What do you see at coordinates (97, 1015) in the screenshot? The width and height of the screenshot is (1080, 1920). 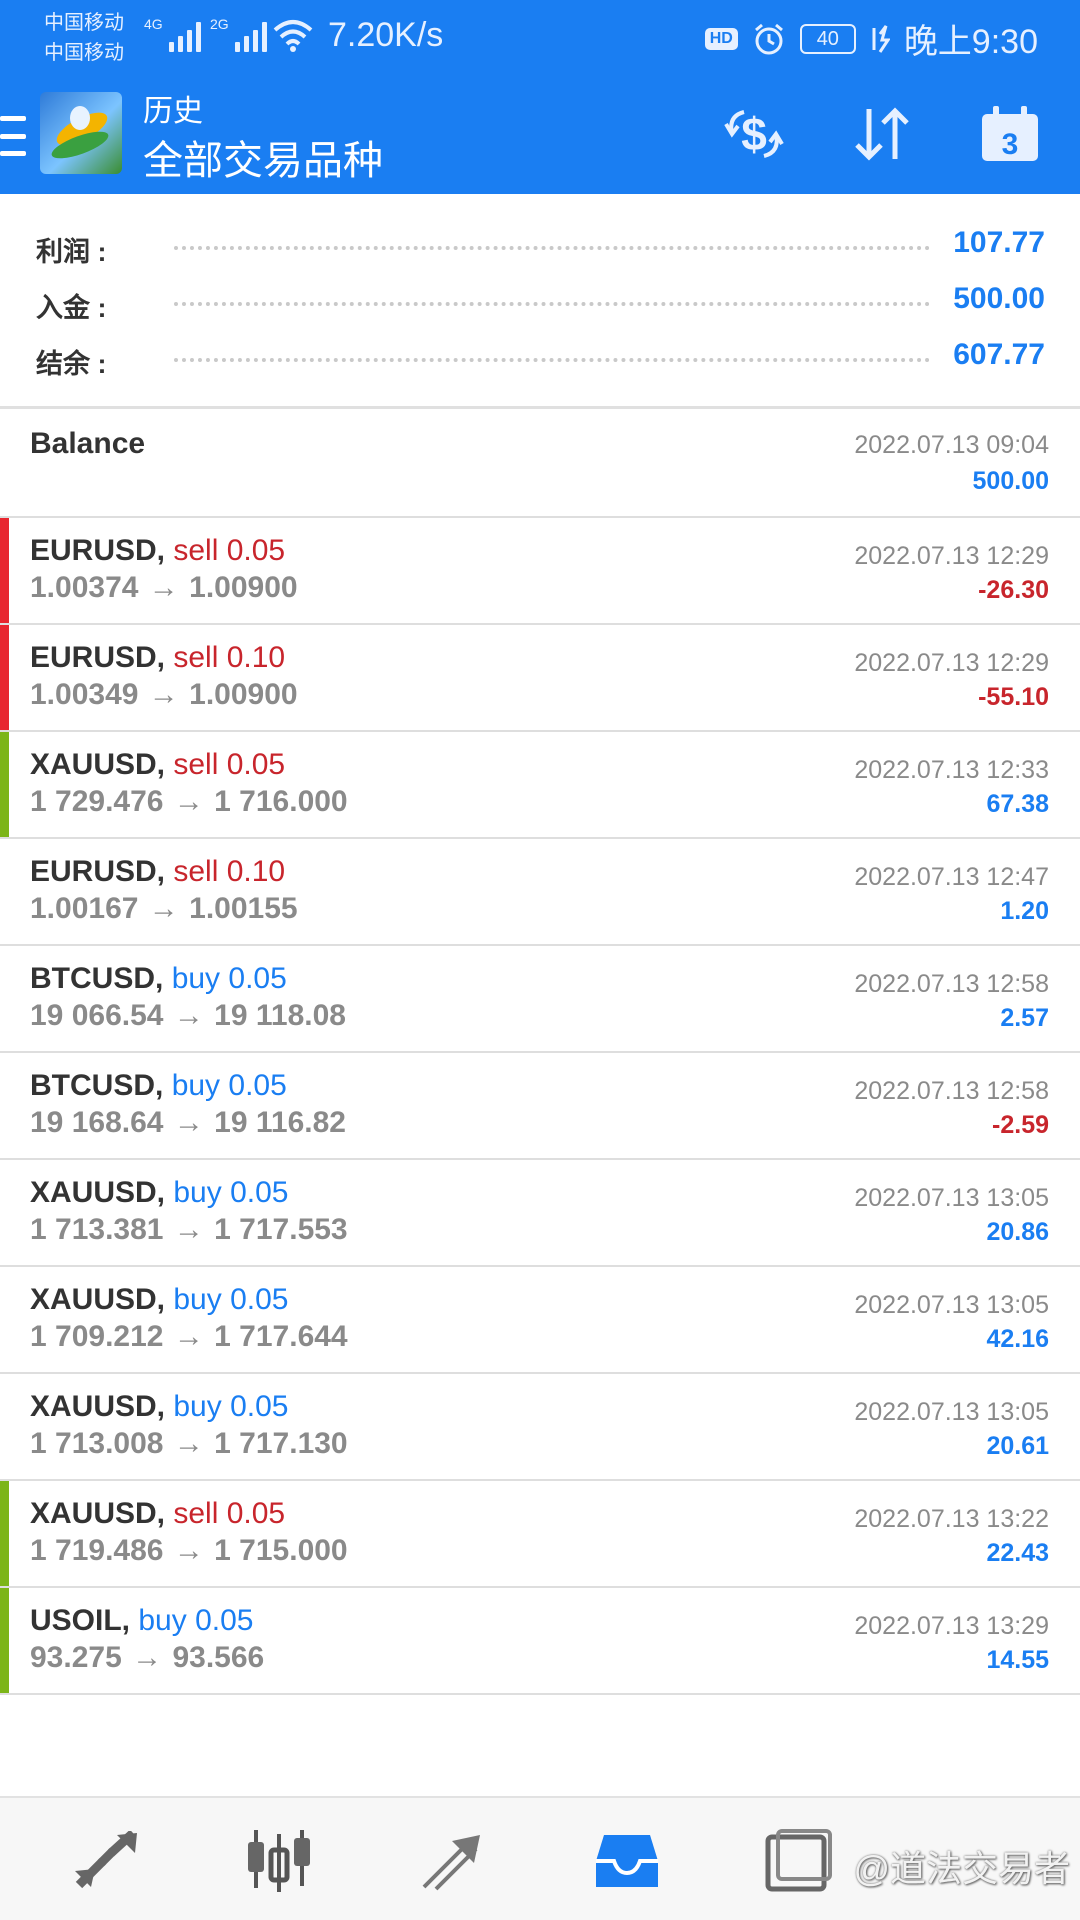 I see `open-price: 19 066.54` at bounding box center [97, 1015].